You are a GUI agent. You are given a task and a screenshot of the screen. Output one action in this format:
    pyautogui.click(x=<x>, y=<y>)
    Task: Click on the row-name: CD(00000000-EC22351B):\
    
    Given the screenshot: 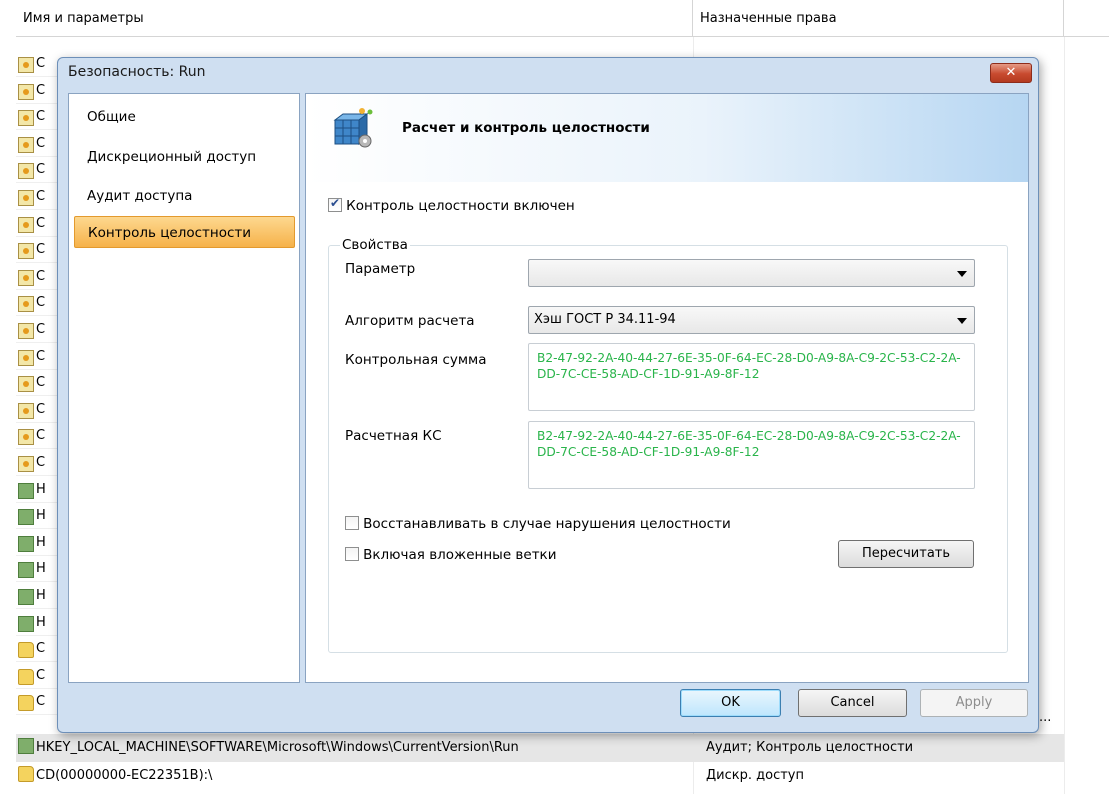 What is the action you would take?
    pyautogui.click(x=124, y=775)
    